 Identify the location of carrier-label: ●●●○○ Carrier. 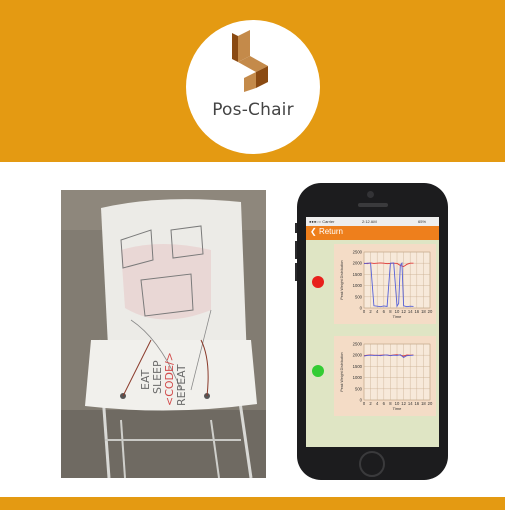
(322, 221).